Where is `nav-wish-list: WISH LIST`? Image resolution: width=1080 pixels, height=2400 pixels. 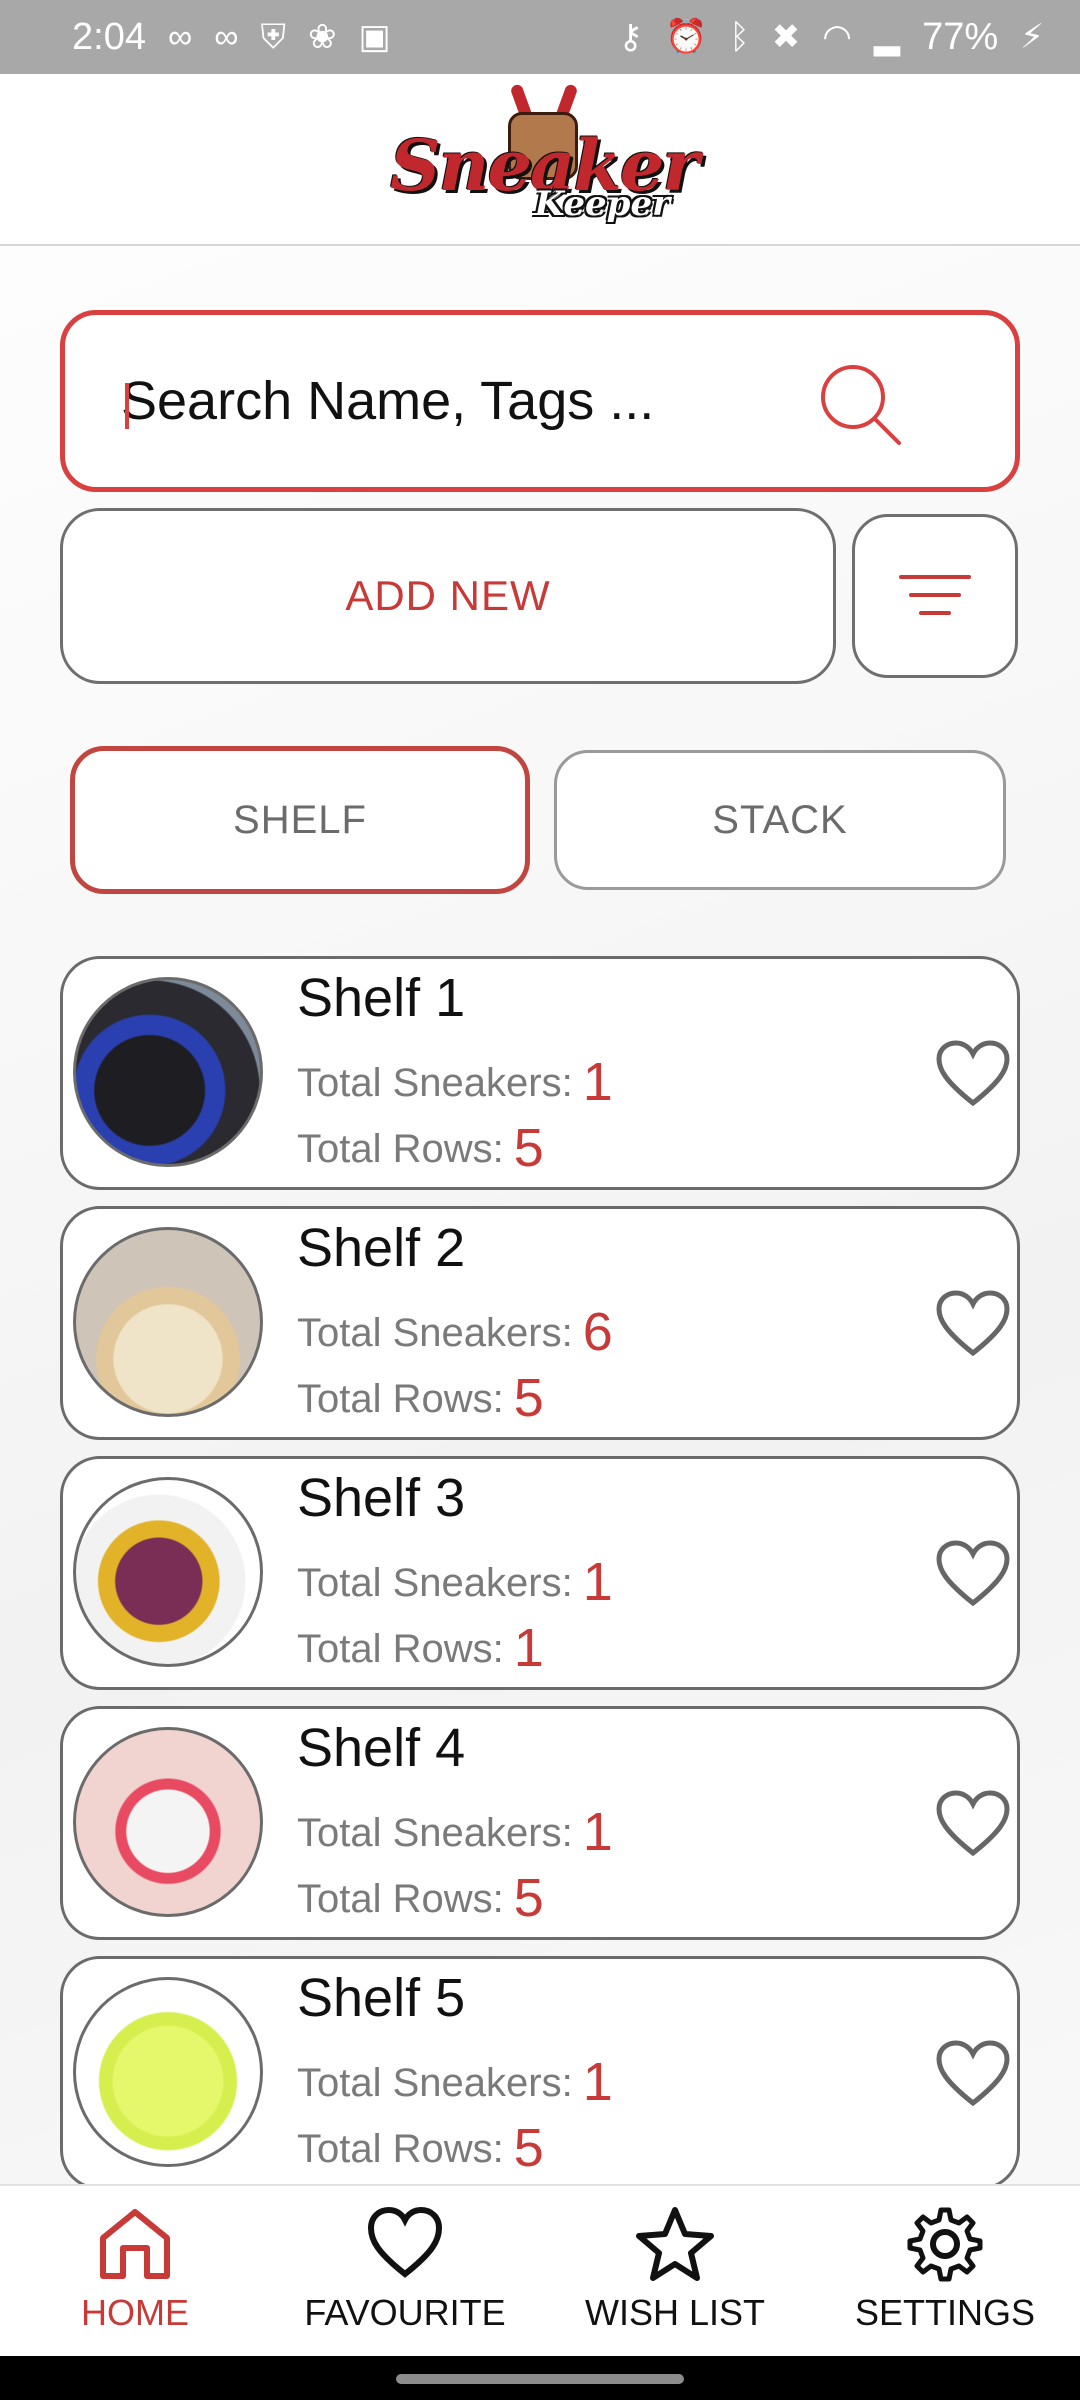
nav-wish-list: WISH LIST is located at coordinates (675, 2271).